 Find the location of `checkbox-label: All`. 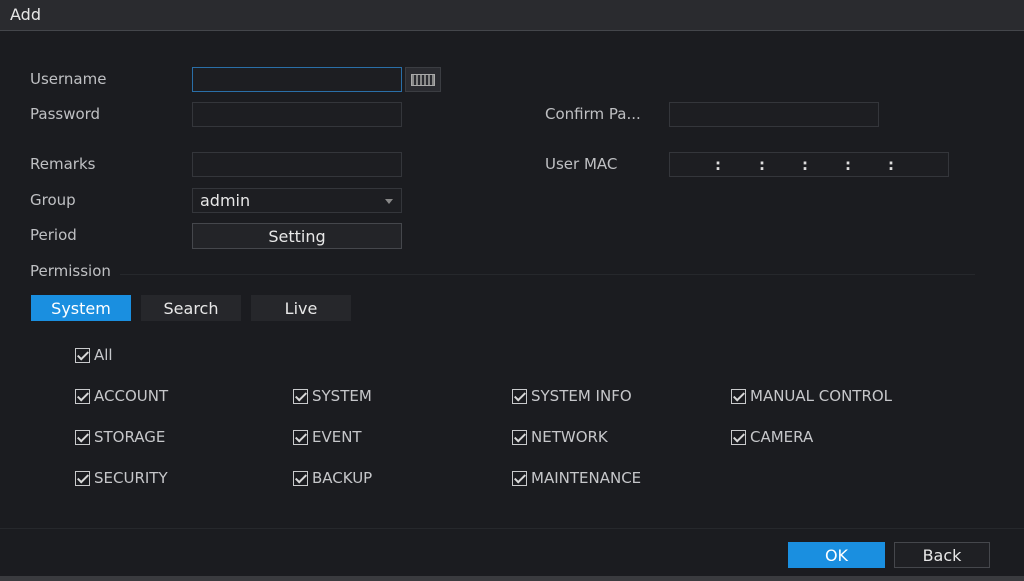

checkbox-label: All is located at coordinates (103, 355).